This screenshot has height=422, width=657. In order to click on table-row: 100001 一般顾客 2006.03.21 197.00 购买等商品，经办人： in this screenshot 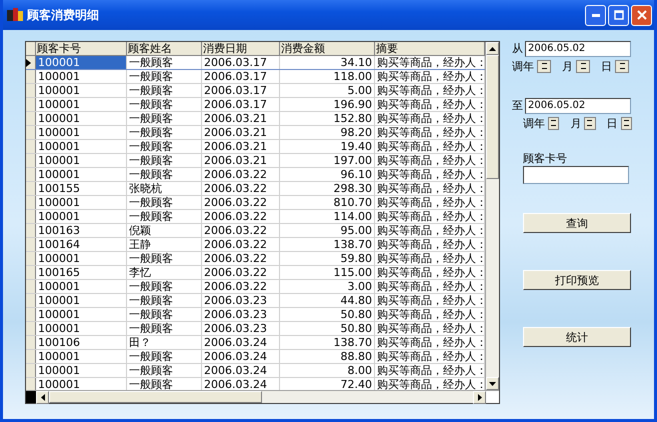, I will do `click(255, 161)`.